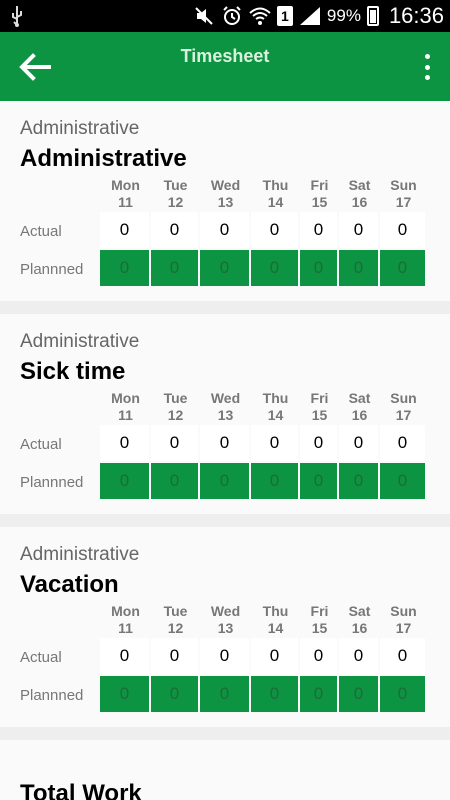  What do you see at coordinates (69, 584) in the screenshot?
I see `card-title: Vacation` at bounding box center [69, 584].